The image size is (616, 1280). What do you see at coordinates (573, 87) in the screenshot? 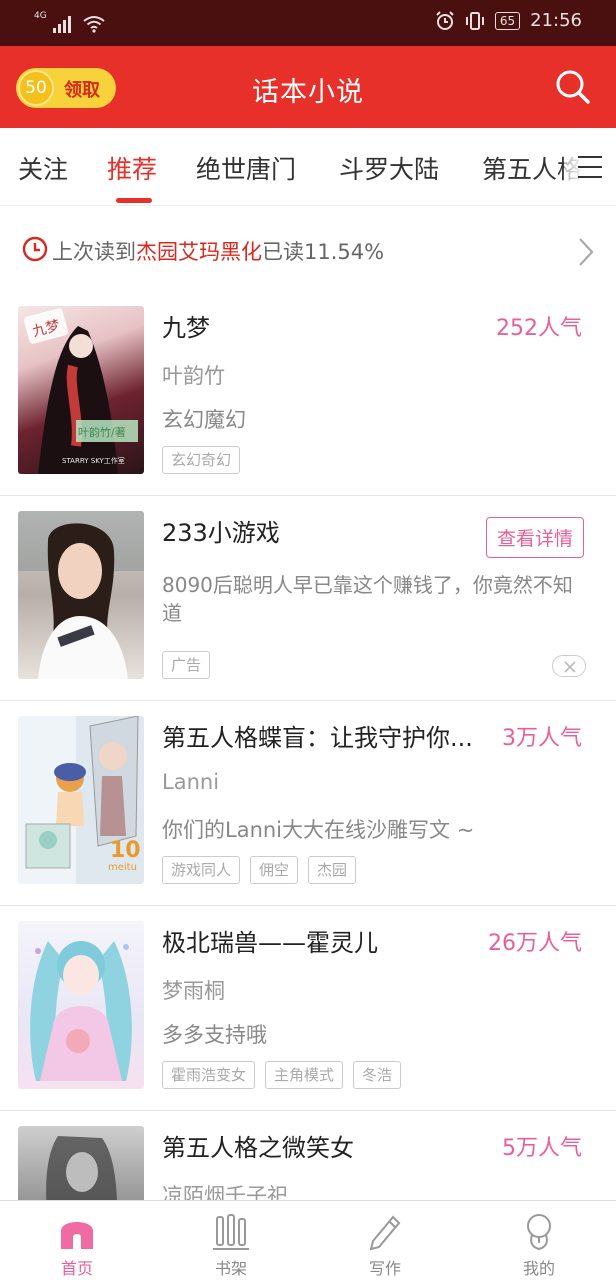
I see `search-icon` at bounding box center [573, 87].